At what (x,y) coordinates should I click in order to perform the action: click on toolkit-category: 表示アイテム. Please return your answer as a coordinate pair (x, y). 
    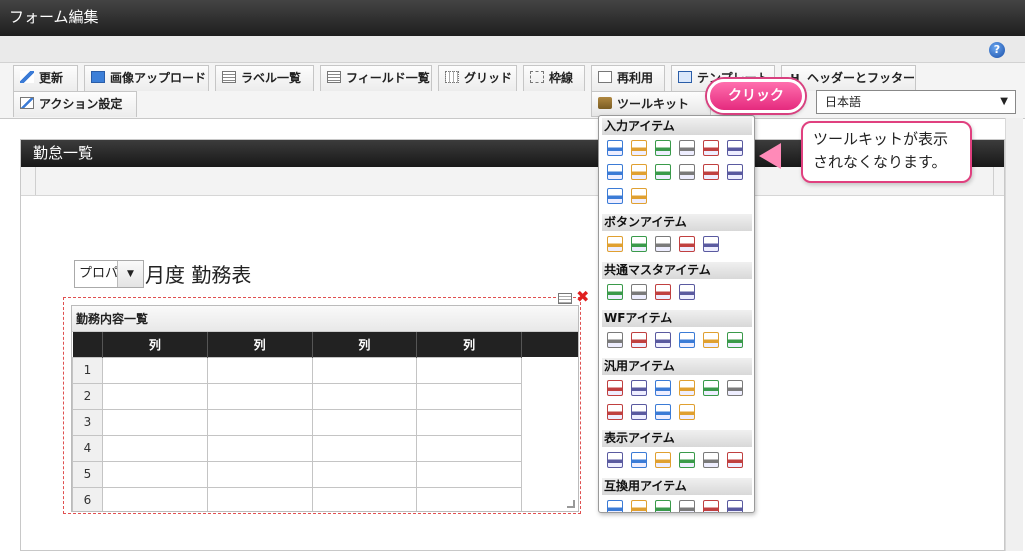
    Looking at the image, I should click on (677, 438).